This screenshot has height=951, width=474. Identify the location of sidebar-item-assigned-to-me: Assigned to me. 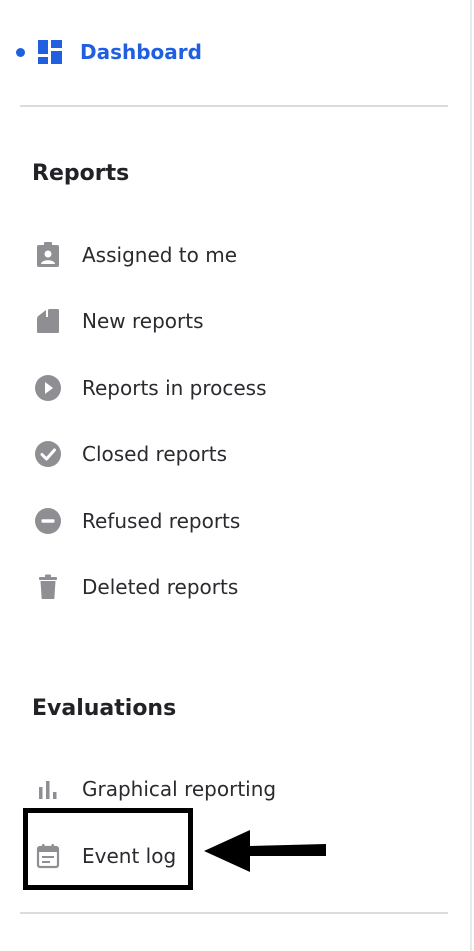
(232, 255).